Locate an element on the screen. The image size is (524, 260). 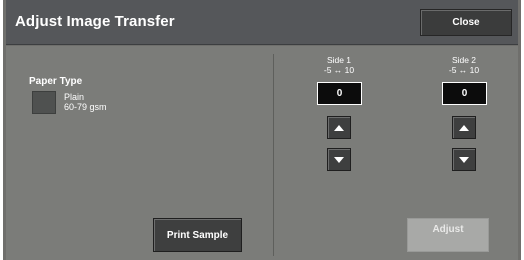
side1-decrease-button is located at coordinates (339, 159).